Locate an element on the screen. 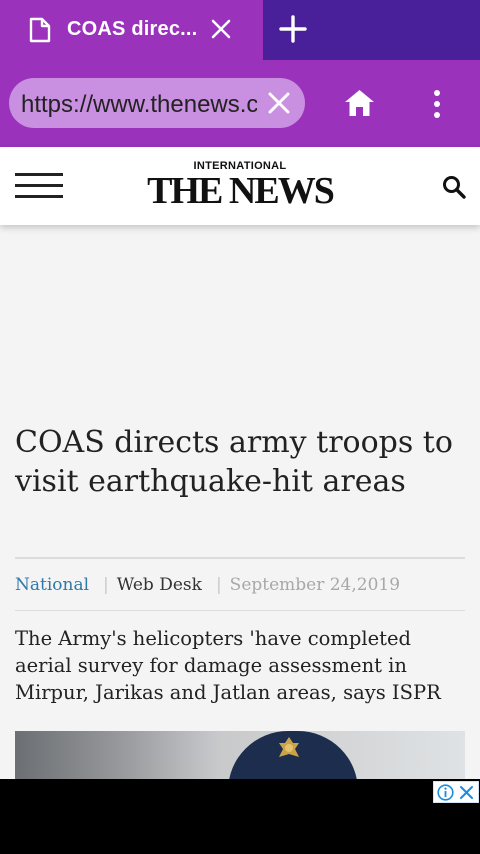  article-meta: National | Web Desk | September 24,2019 is located at coordinates (207, 585).